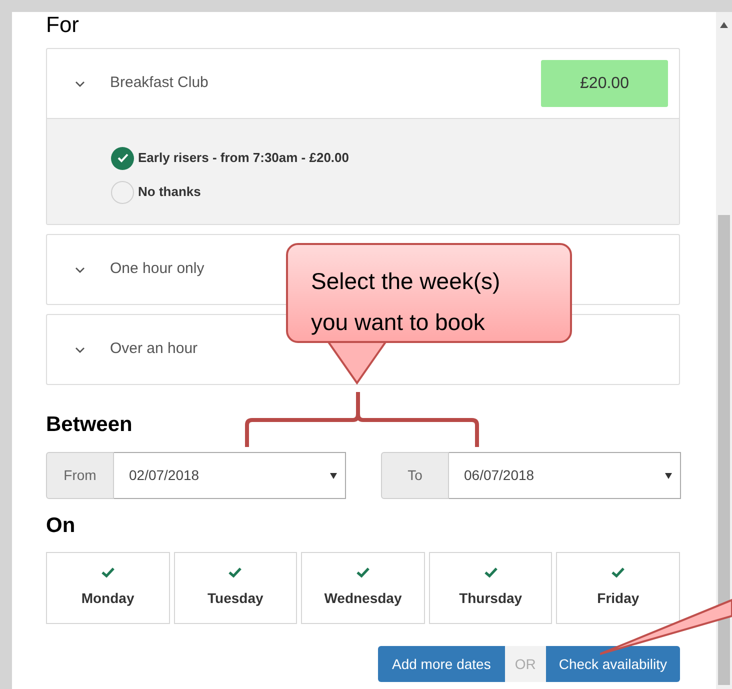 The image size is (732, 689). I want to click on scrollbar, so click(724, 350).